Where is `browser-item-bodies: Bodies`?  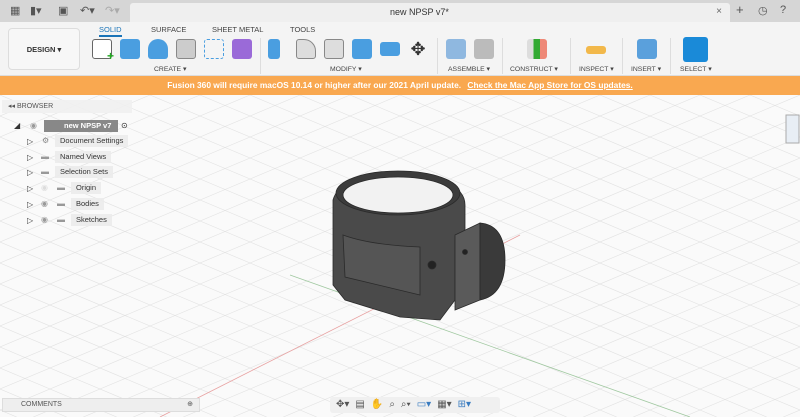 browser-item-bodies: Bodies is located at coordinates (87, 204).